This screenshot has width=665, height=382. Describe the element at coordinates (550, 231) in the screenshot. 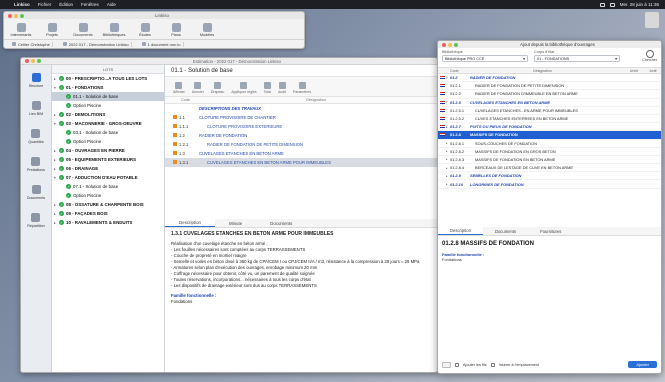

I see `tab-fournitures: Fournitures` at that location.